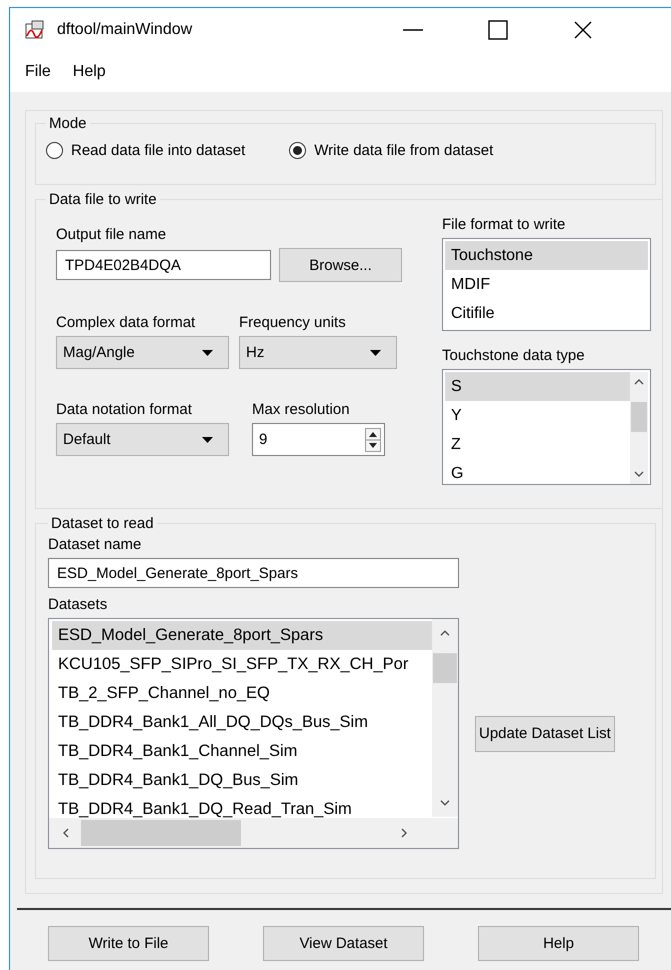  What do you see at coordinates (546, 255) in the screenshot?
I see `list-item: Touchstone` at bounding box center [546, 255].